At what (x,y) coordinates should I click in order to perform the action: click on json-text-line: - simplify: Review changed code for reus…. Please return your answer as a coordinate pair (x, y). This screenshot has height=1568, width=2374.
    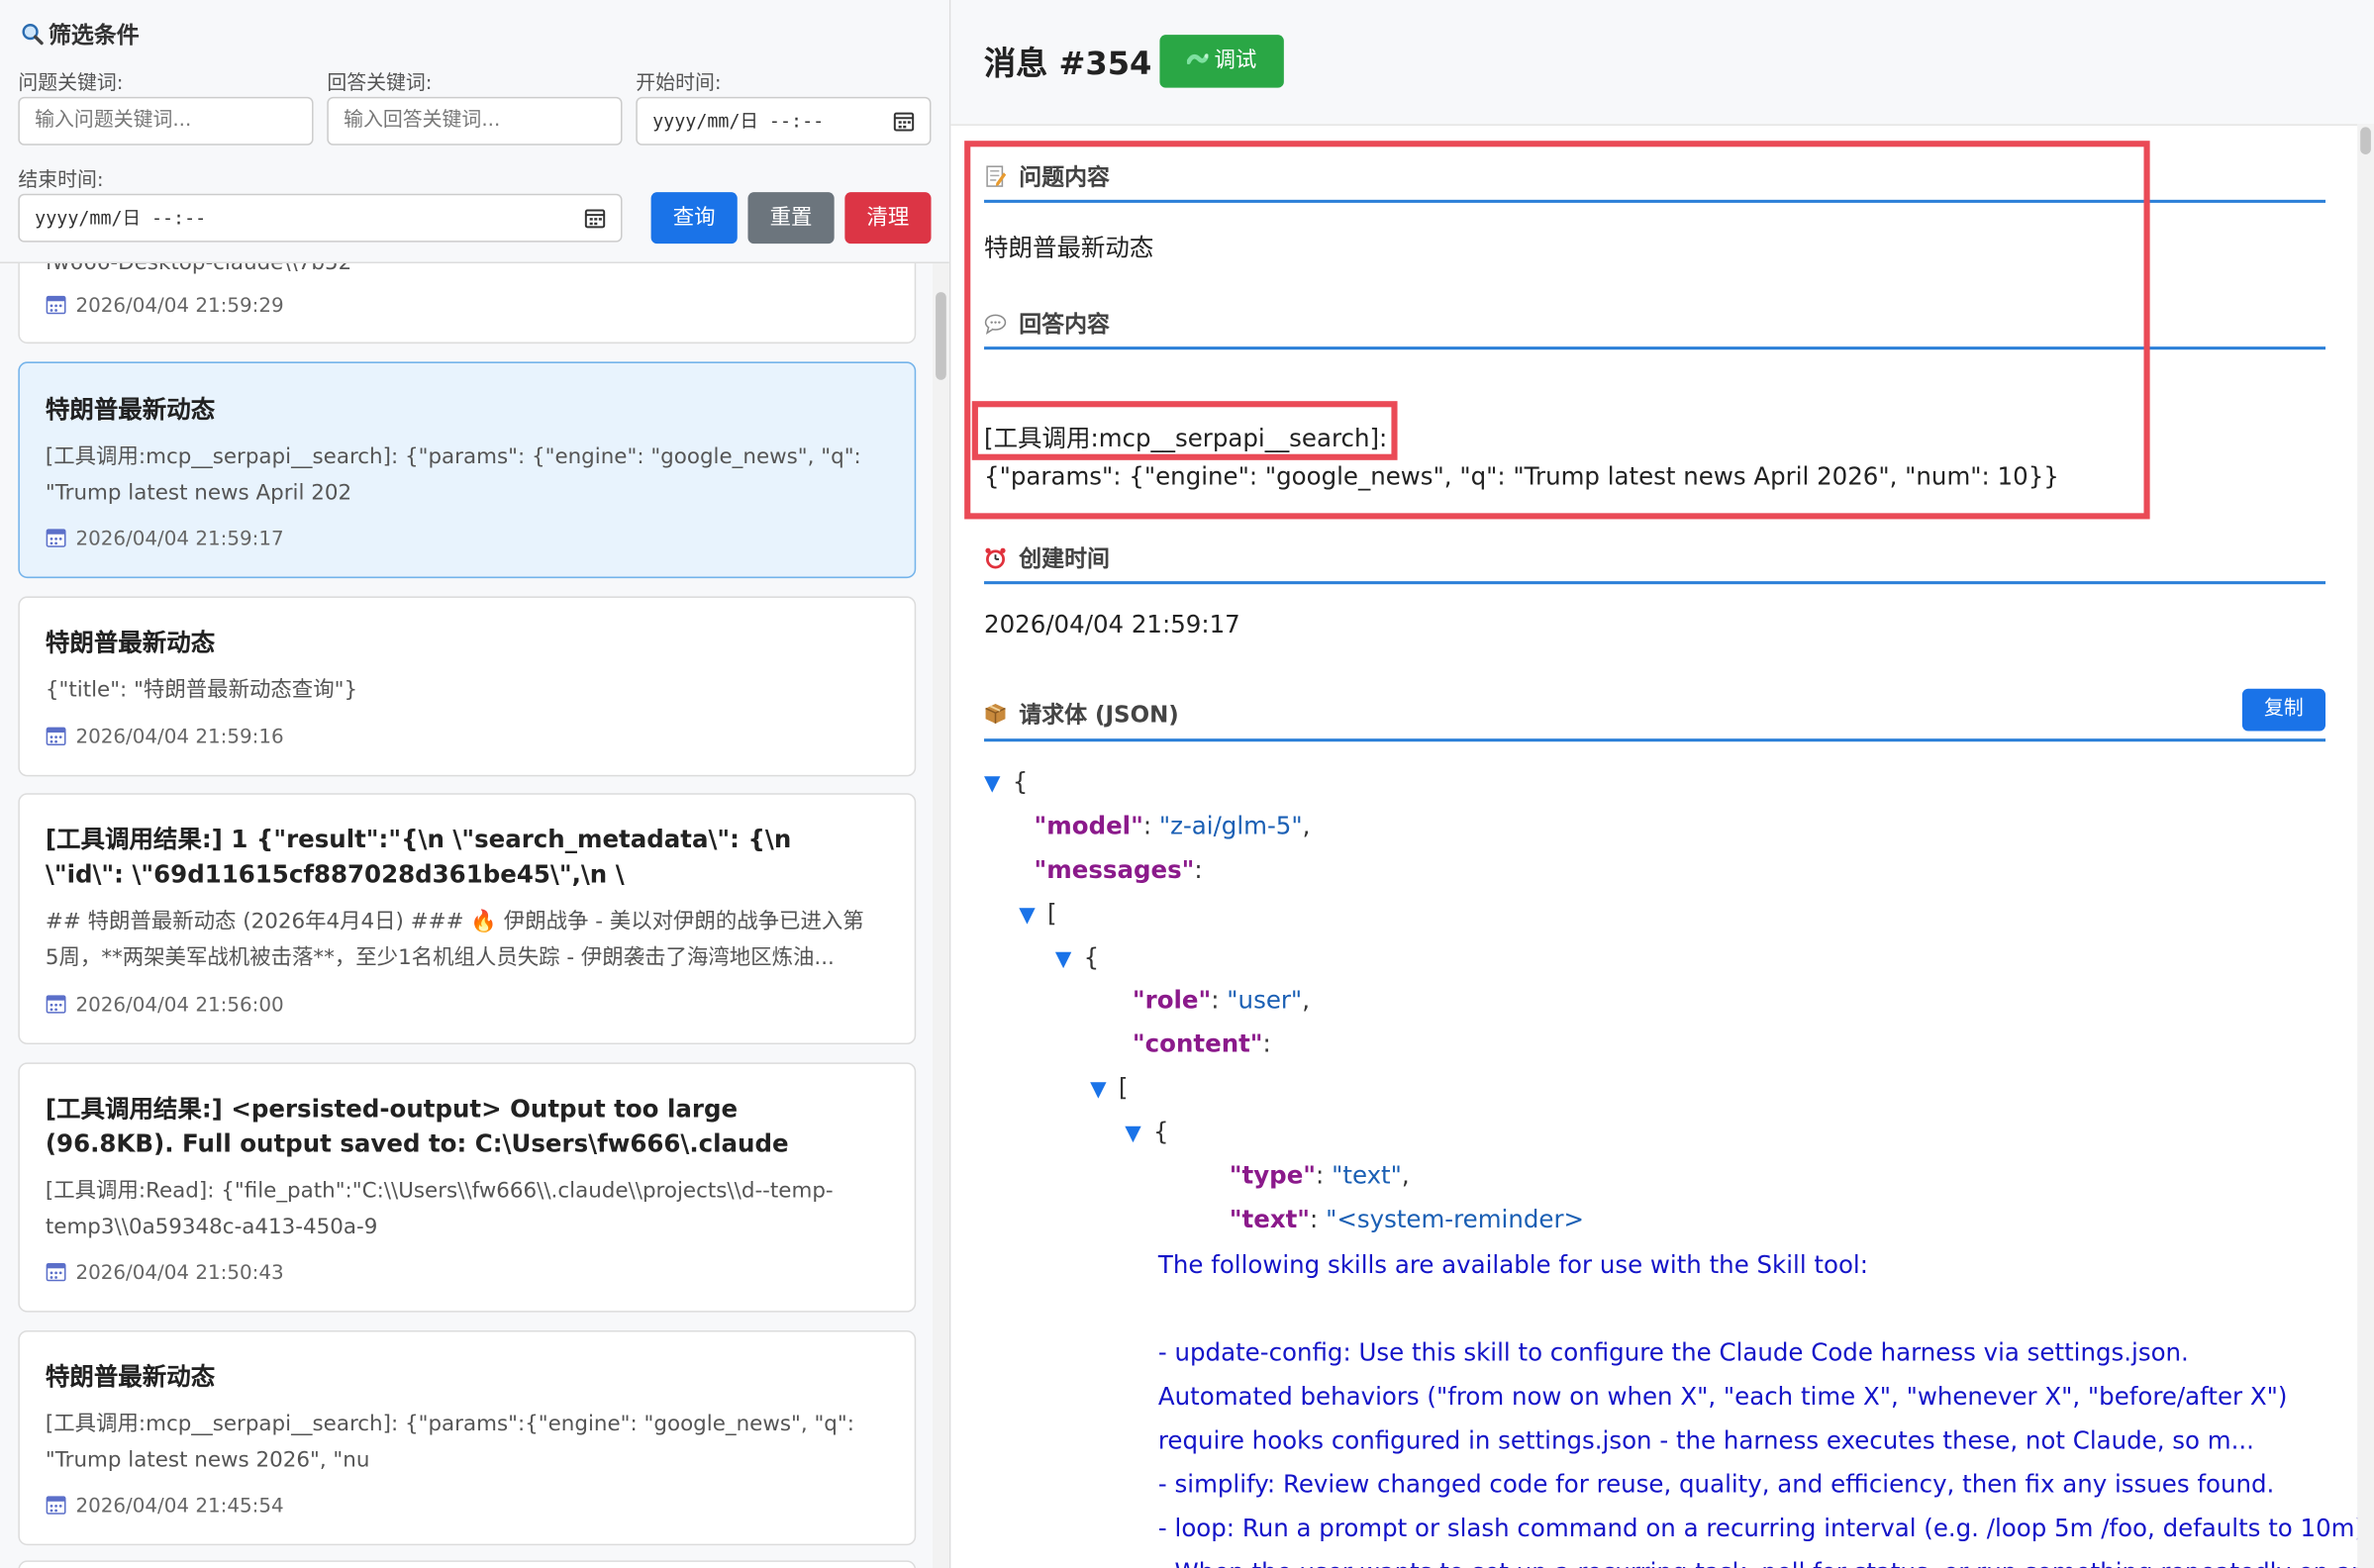
    Looking at the image, I should click on (1716, 1484).